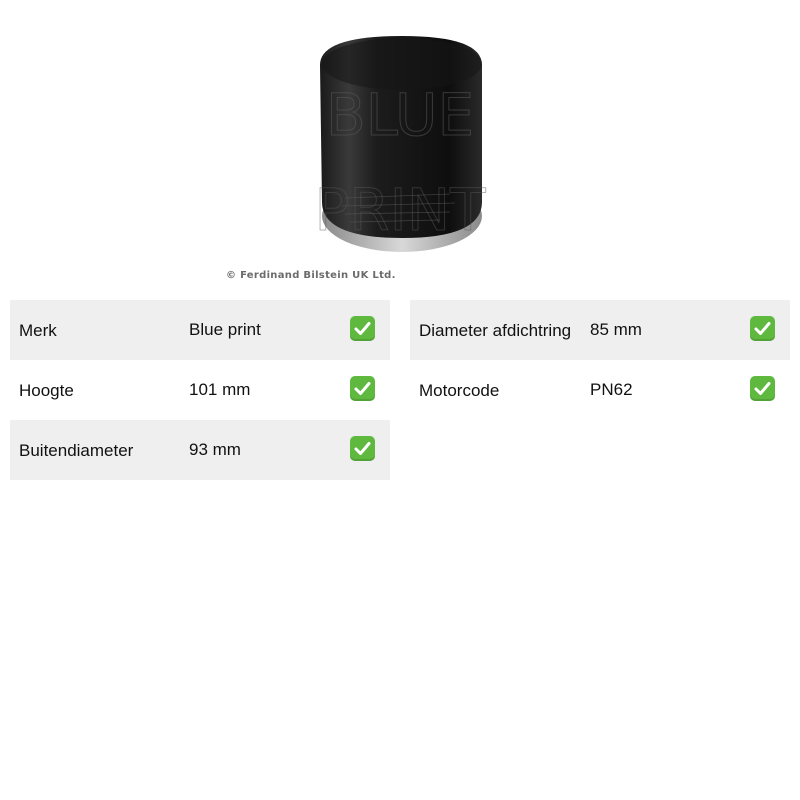 Image resolution: width=800 pixels, height=800 pixels. Describe the element at coordinates (76, 450) in the screenshot. I see `spec-label: Buitendiameter` at that location.